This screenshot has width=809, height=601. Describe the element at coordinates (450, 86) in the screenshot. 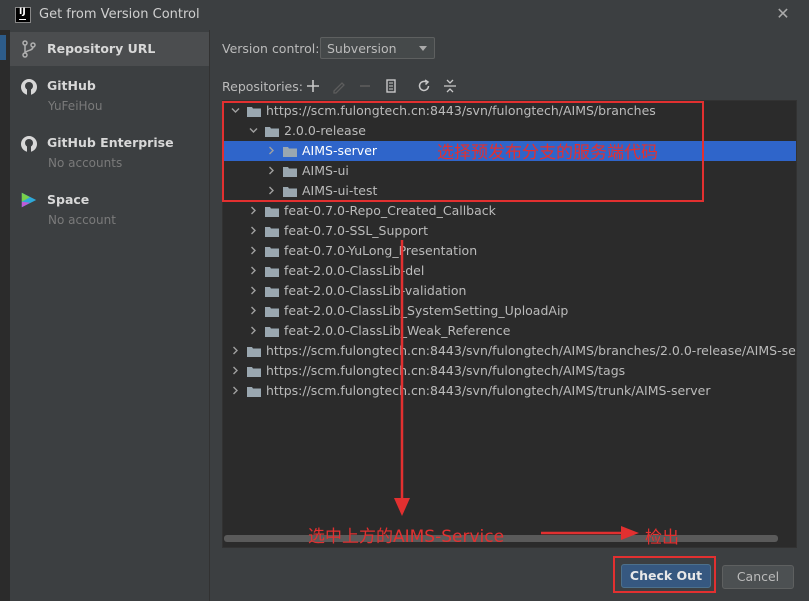

I see `collapse-all-icon` at that location.